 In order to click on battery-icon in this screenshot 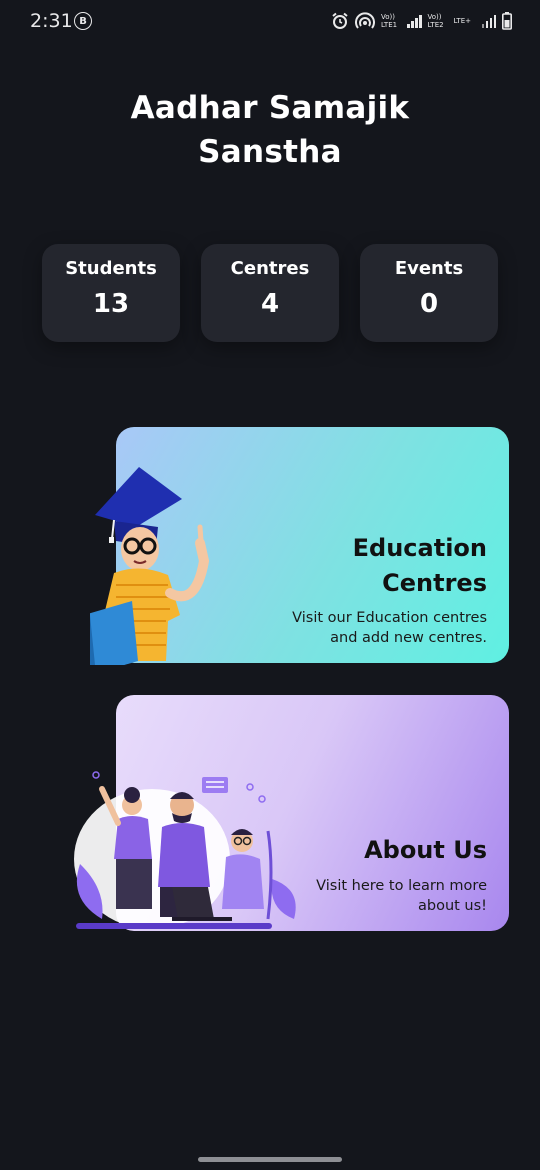, I will do `click(507, 21)`.